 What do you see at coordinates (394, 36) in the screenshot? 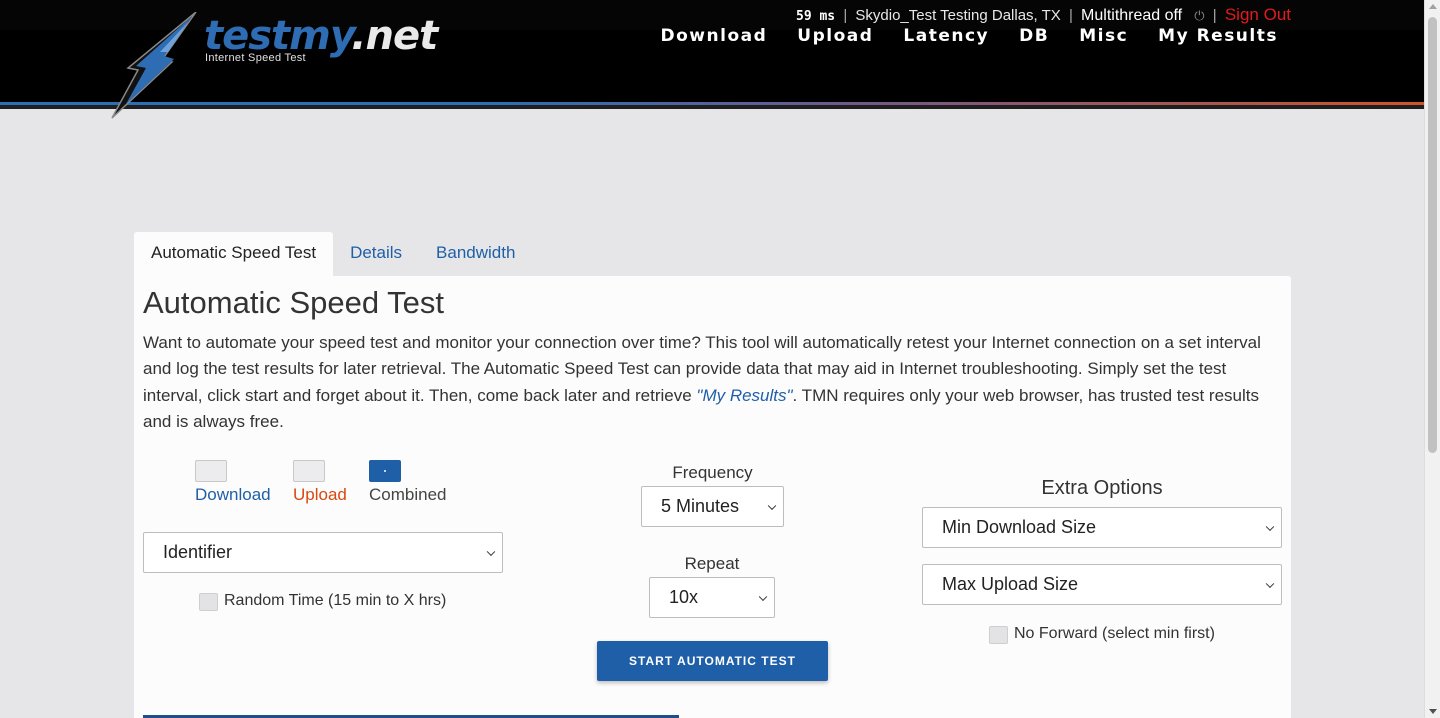
I see `logo-part-net: .net` at bounding box center [394, 36].